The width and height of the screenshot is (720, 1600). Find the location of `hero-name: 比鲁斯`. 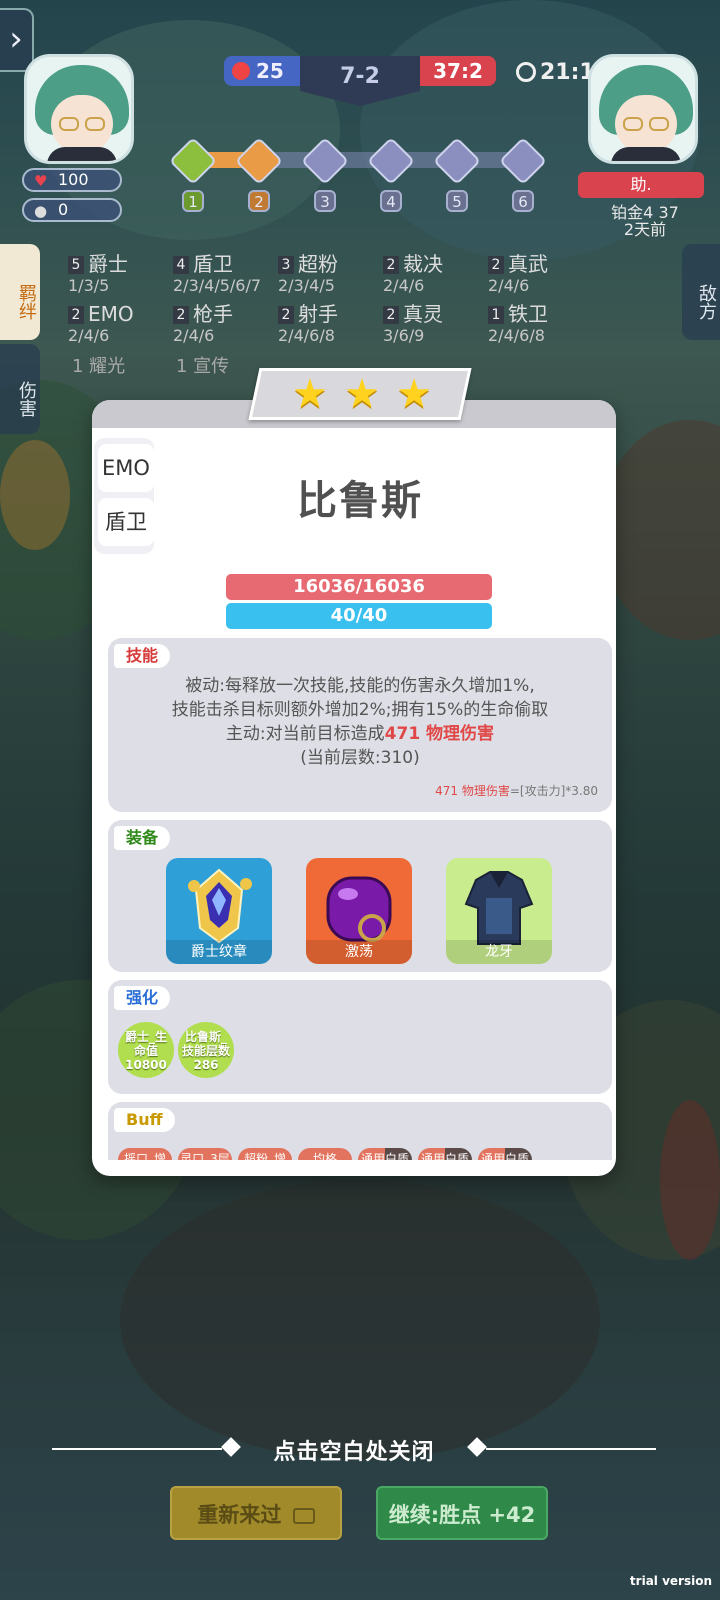

hero-name: 比鲁斯 is located at coordinates (360, 501).